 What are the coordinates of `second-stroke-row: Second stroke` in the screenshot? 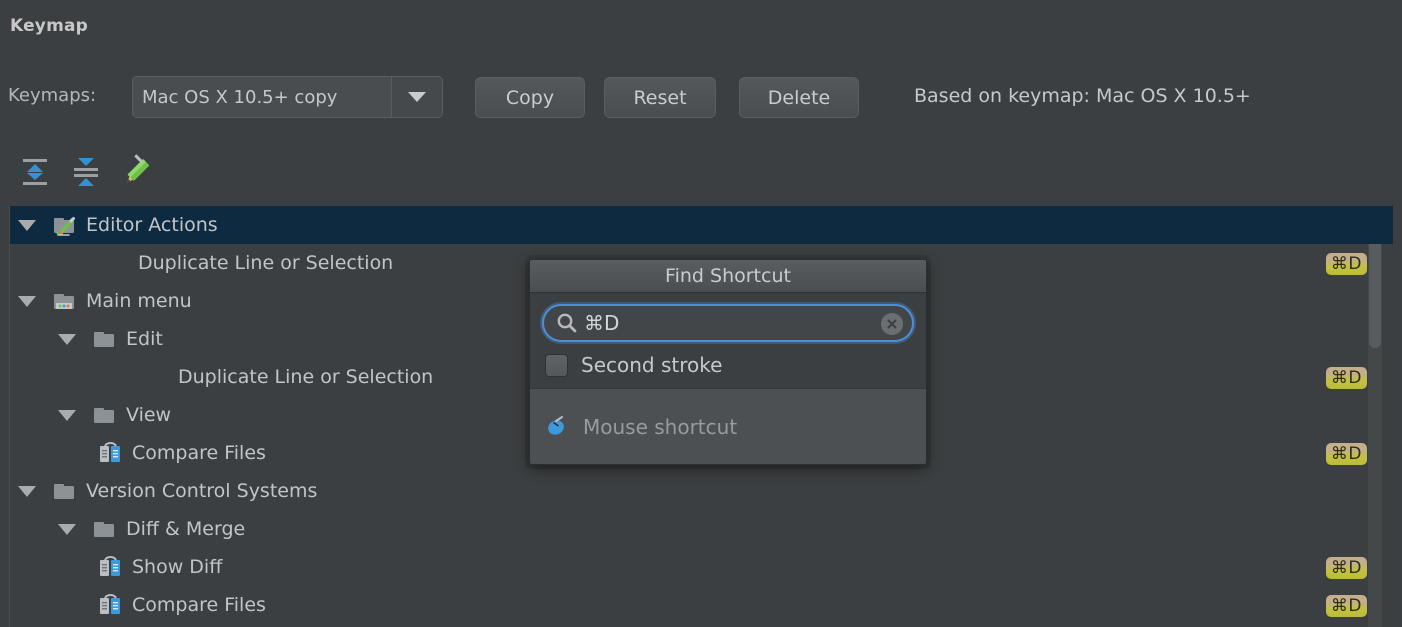 It's located at (728, 365).